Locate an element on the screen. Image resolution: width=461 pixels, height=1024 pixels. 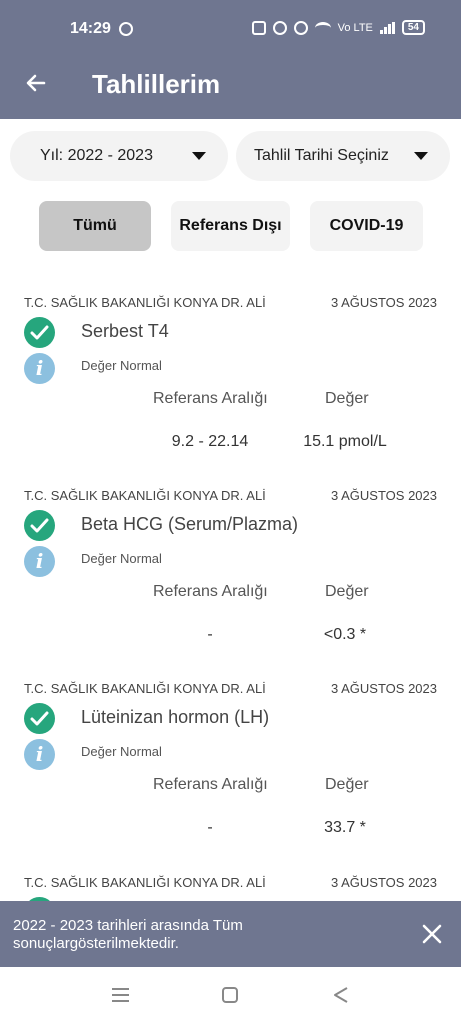
whatsapp-icon is located at coordinates (126, 29).